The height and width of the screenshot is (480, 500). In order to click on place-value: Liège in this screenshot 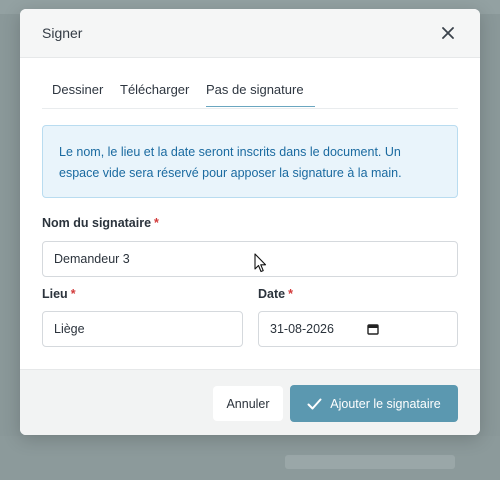, I will do `click(69, 329)`.